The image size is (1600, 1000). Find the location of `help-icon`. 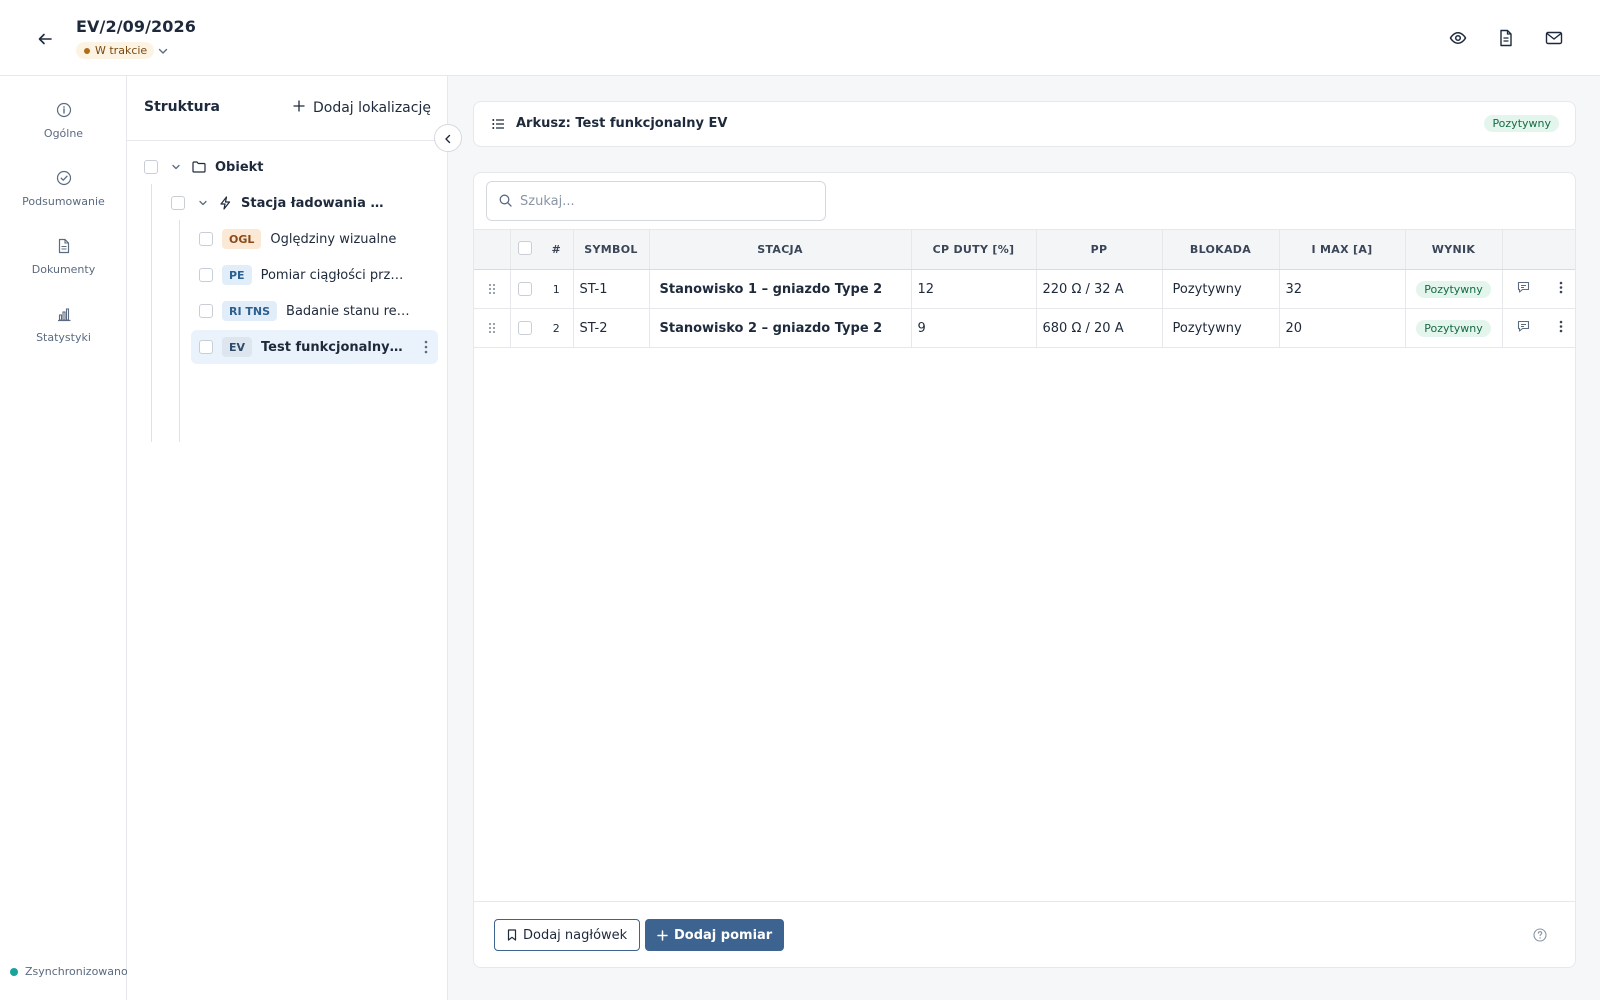

help-icon is located at coordinates (1541, 935).